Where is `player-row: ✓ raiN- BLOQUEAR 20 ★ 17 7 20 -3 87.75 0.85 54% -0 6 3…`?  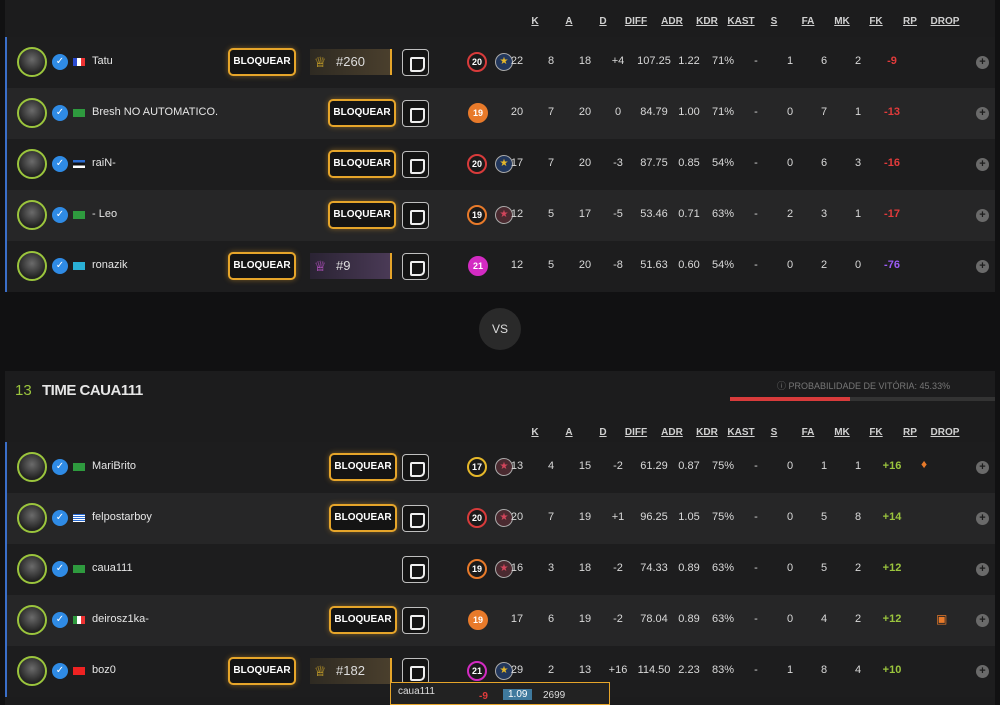
player-row: ✓ raiN- BLOQUEAR 20 ★ 17 7 20 -3 87.75 0.85 54% -0 6 3… is located at coordinates (500, 164).